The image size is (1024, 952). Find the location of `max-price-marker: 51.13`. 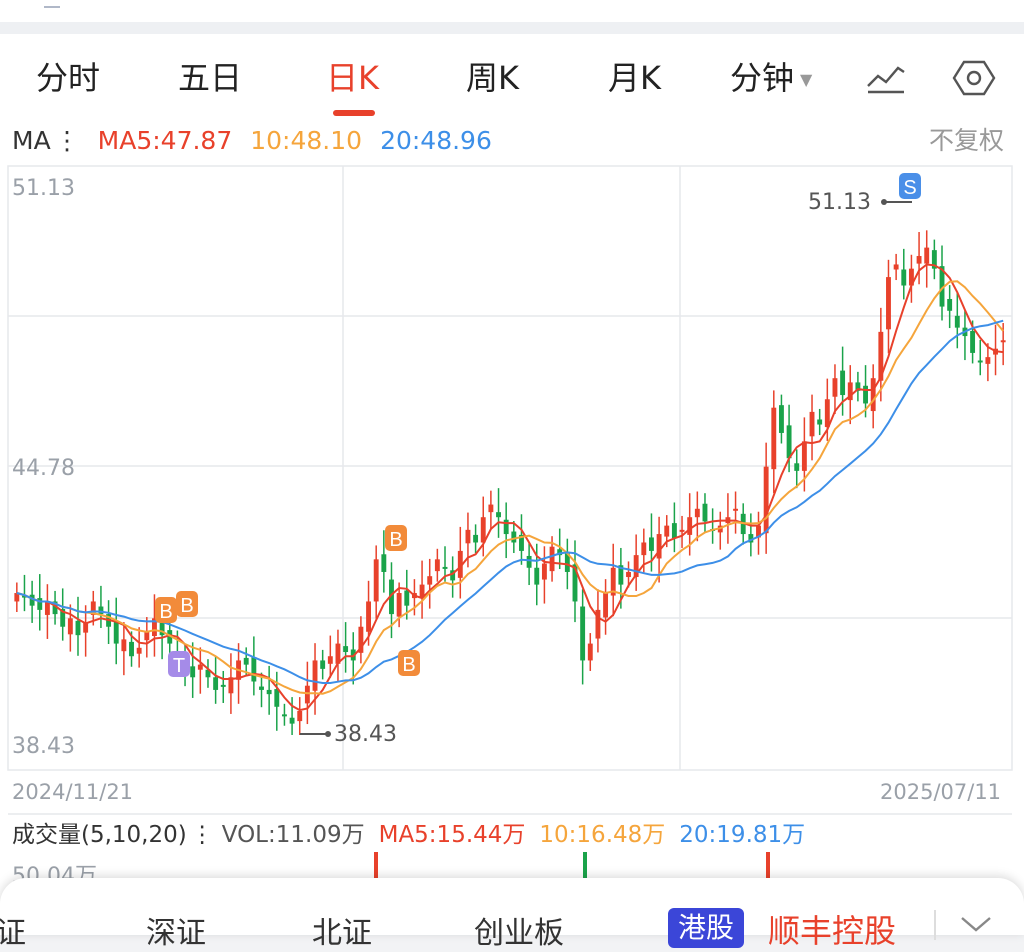

max-price-marker: 51.13 is located at coordinates (839, 202).